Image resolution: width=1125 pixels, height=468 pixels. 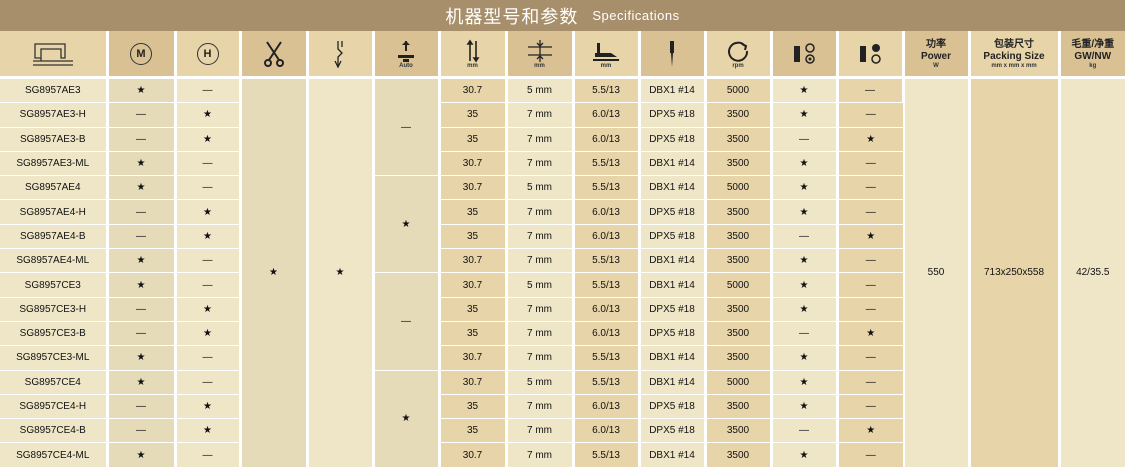 I want to click on model-cell: SG8957CE3-ML, so click(x=54, y=358).